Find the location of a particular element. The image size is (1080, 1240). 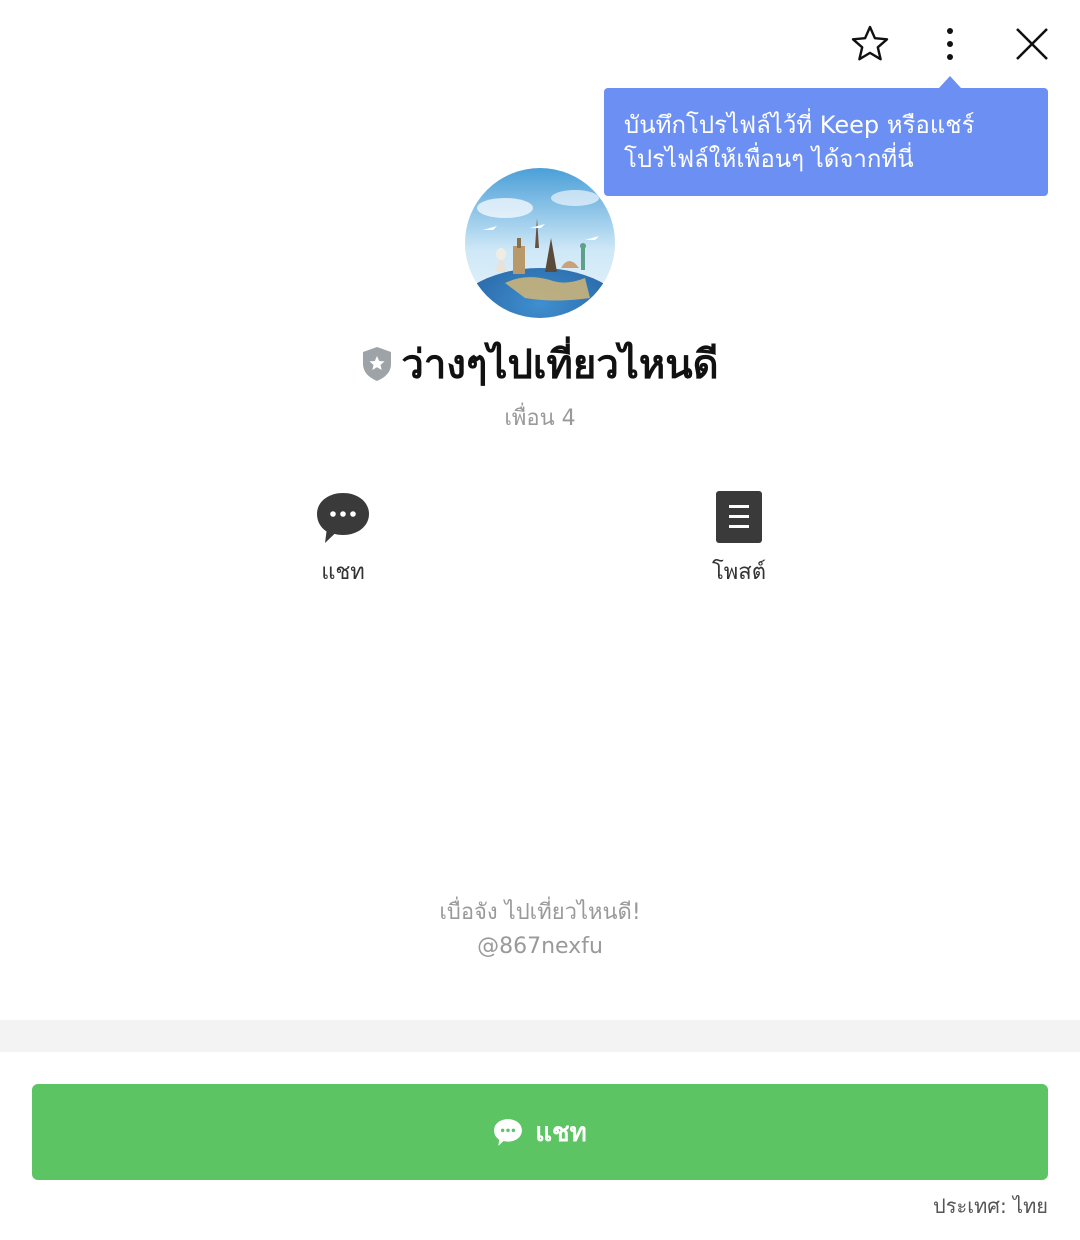

favorite-star-button is located at coordinates (870, 44).